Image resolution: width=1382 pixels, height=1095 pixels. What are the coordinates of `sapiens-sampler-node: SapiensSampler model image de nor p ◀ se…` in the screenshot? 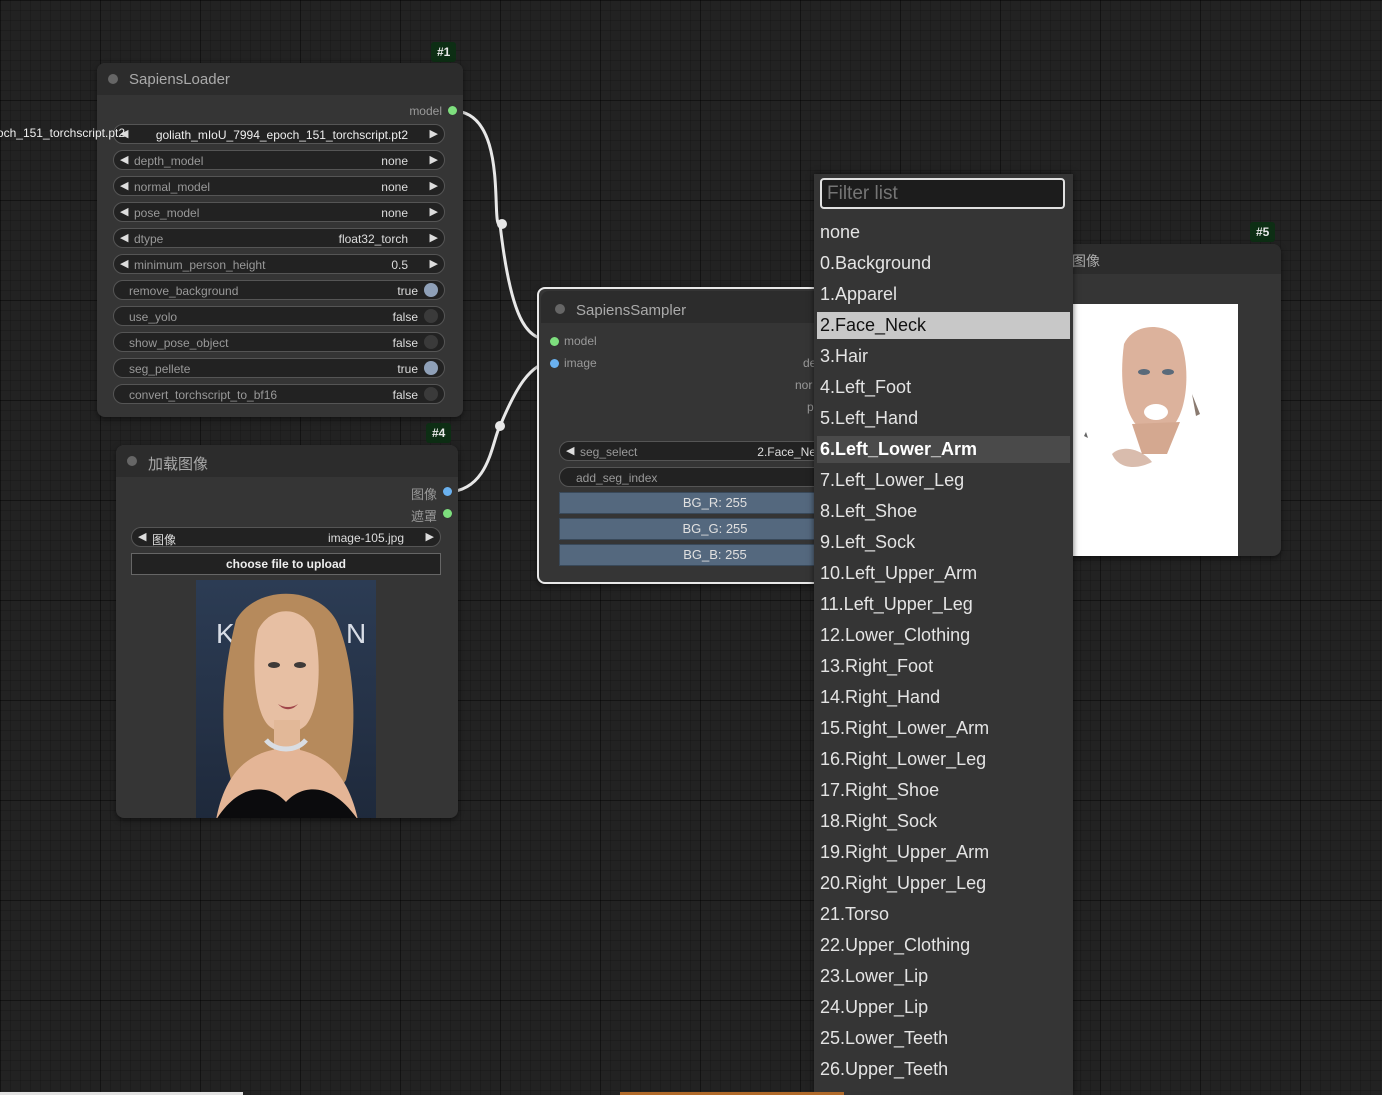 It's located at (704, 435).